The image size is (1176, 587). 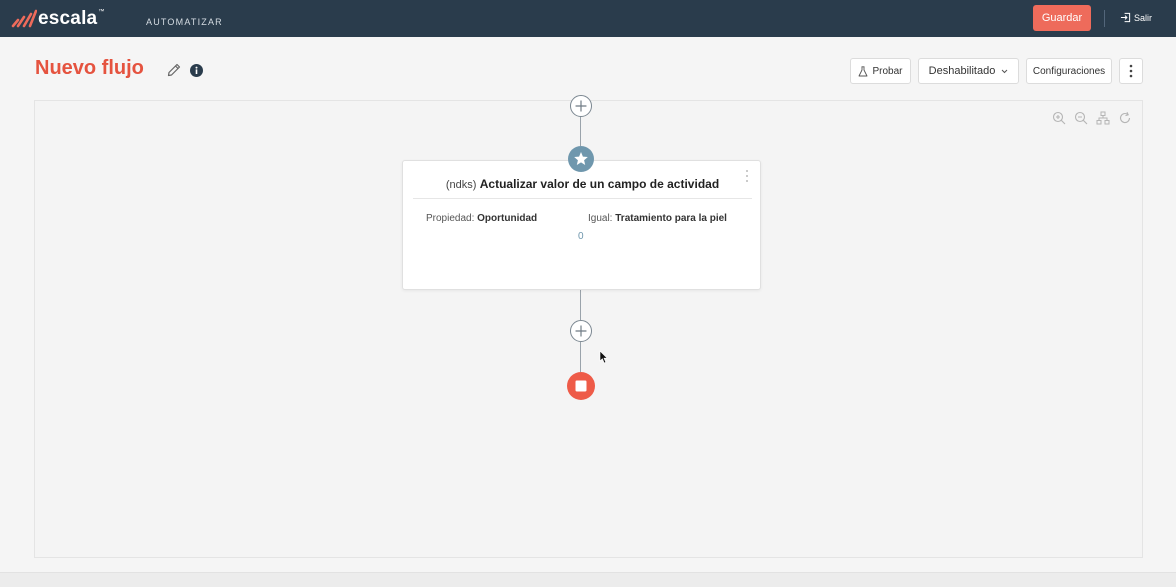 I want to click on equals-value: Tratamiento para la piel, so click(x=671, y=218).